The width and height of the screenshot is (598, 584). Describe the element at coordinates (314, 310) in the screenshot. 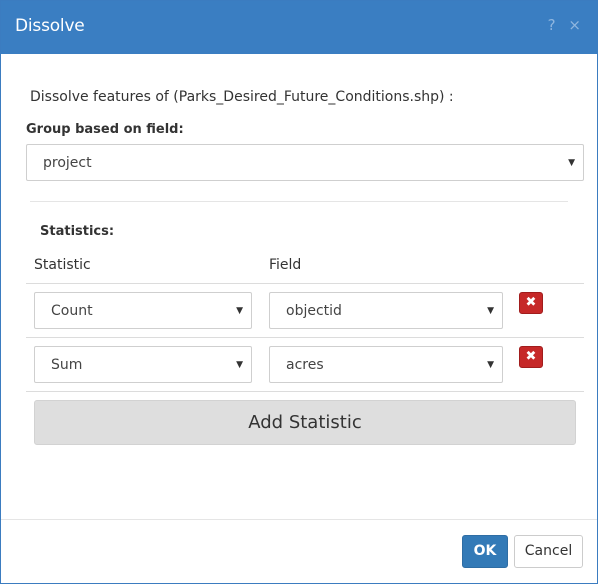

I see `field-value-1: objectid` at that location.